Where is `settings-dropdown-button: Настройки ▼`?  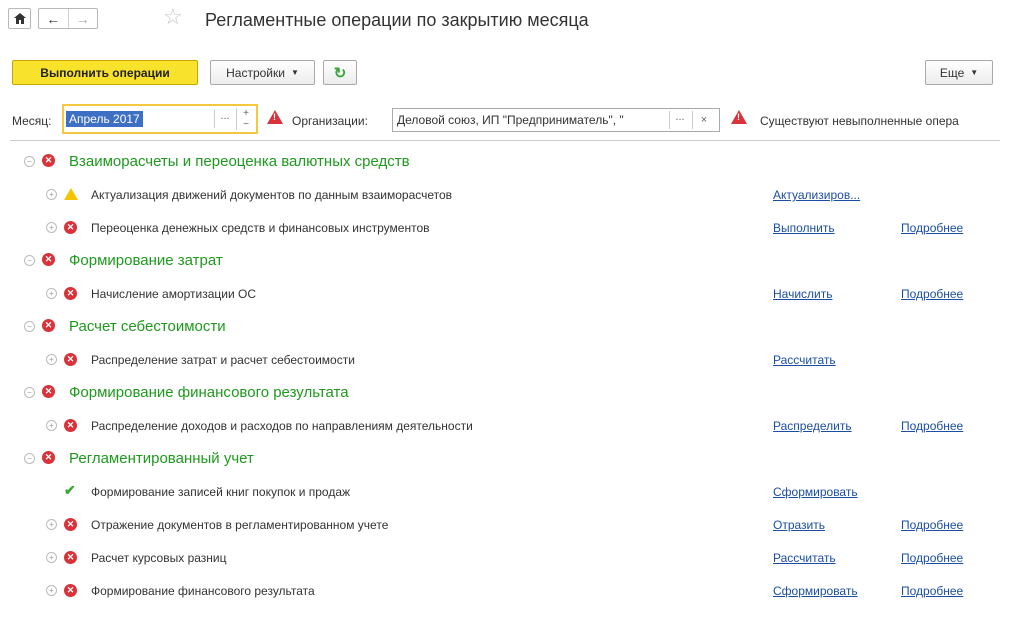
settings-dropdown-button: Настройки ▼ is located at coordinates (262, 72).